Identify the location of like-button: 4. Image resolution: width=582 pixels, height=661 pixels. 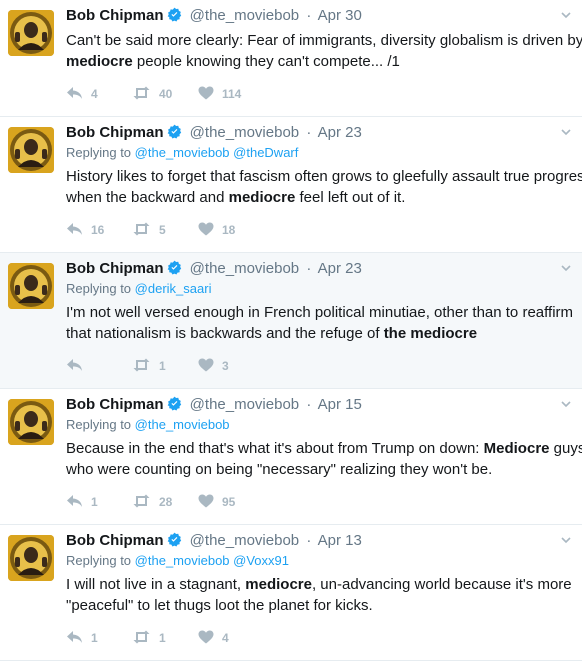
(231, 638).